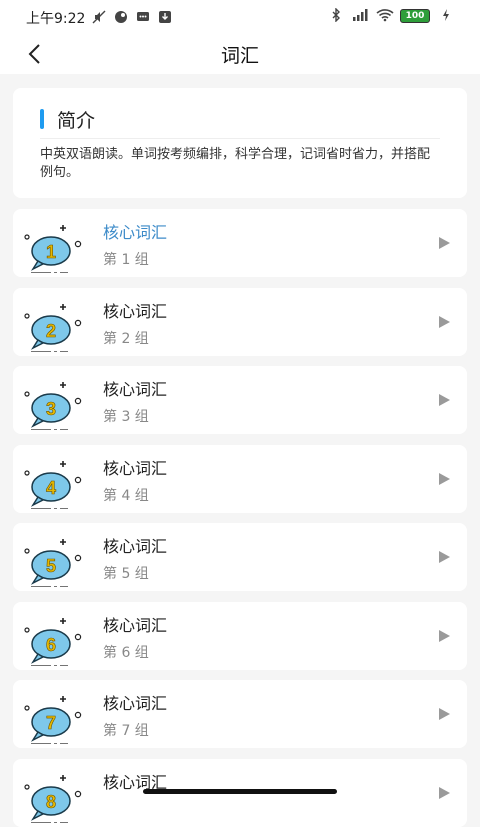  I want to click on group-list-item: 3 核心词汇第 3 组, so click(240, 400).